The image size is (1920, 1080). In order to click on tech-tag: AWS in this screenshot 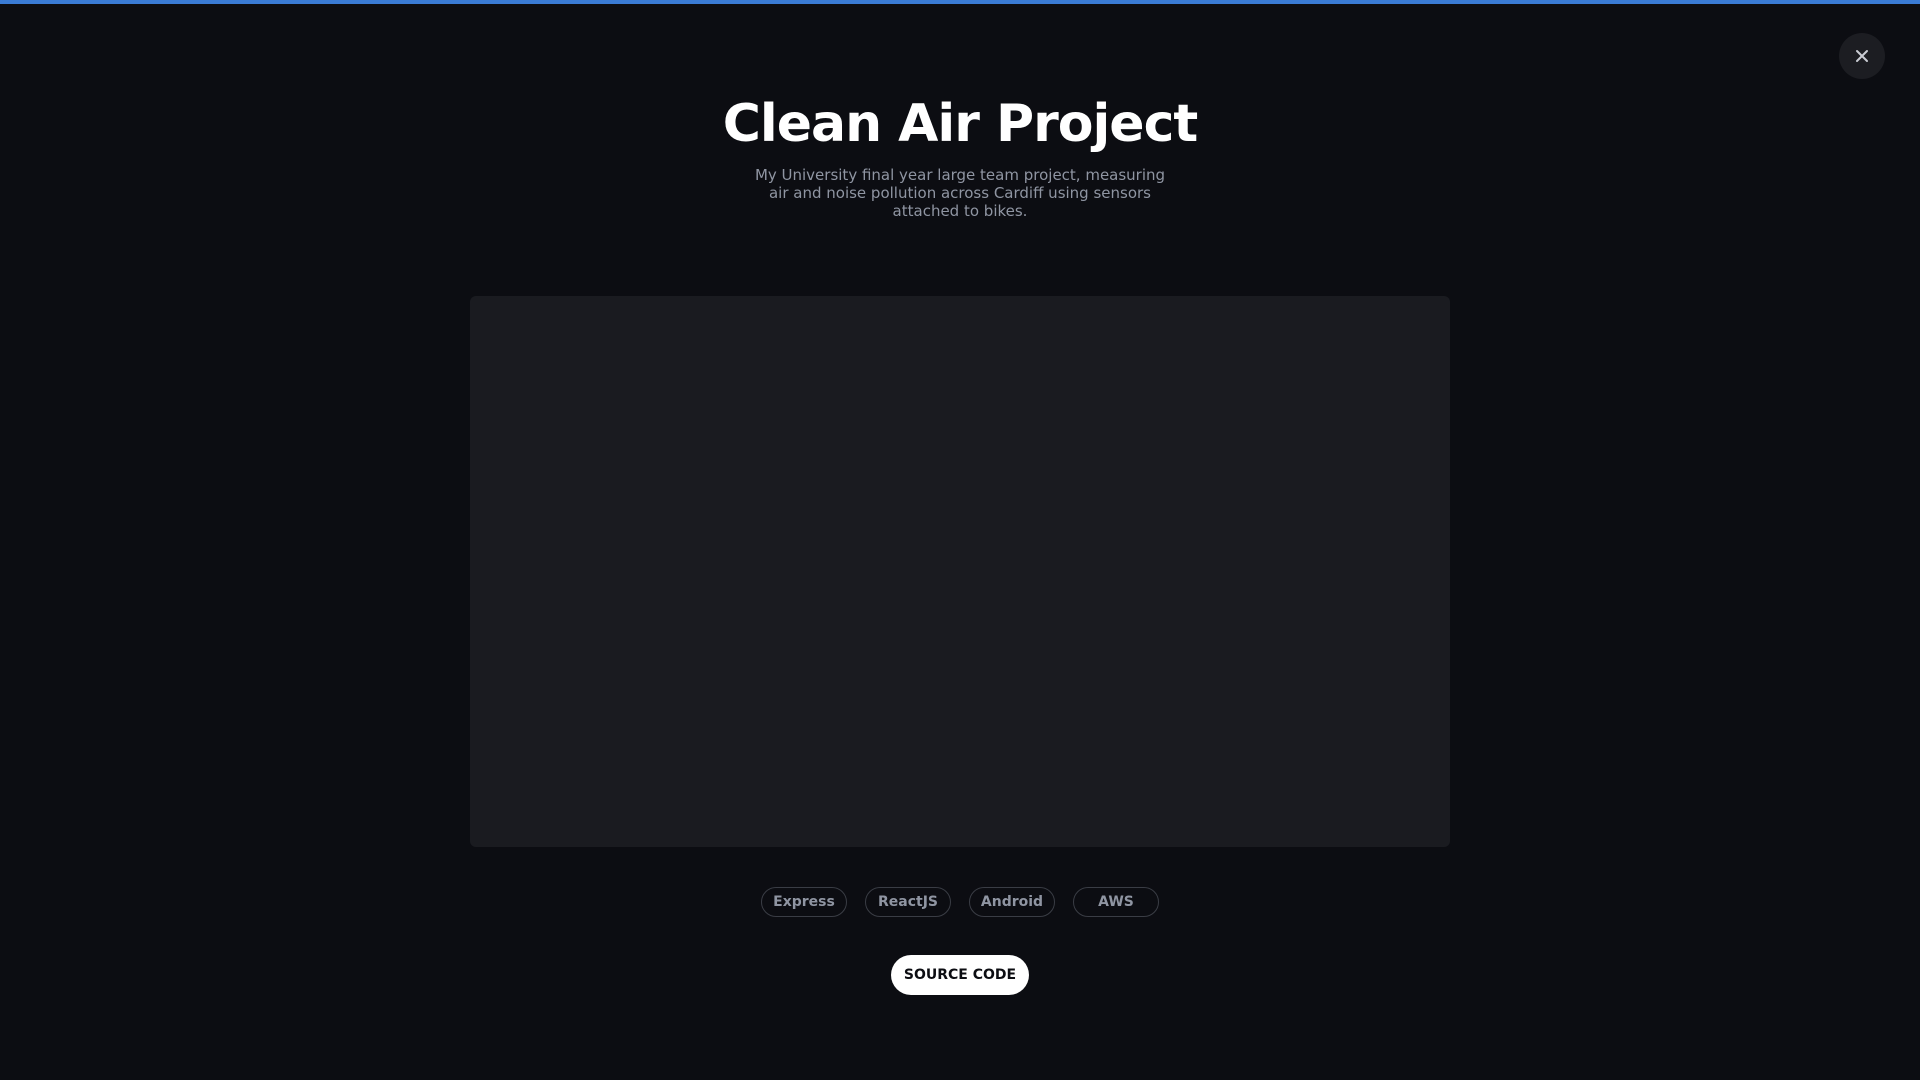, I will do `click(1116, 902)`.